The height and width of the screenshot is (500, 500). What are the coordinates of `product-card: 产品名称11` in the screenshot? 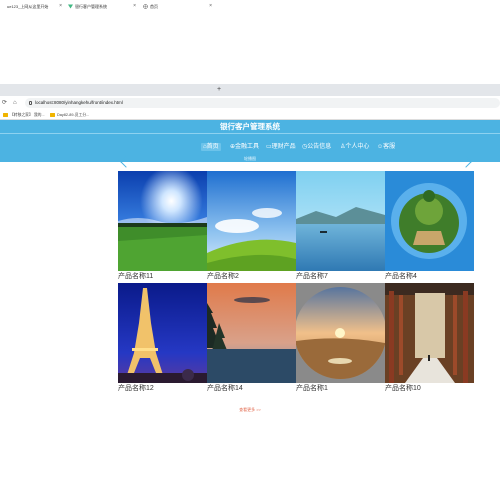 It's located at (162, 226).